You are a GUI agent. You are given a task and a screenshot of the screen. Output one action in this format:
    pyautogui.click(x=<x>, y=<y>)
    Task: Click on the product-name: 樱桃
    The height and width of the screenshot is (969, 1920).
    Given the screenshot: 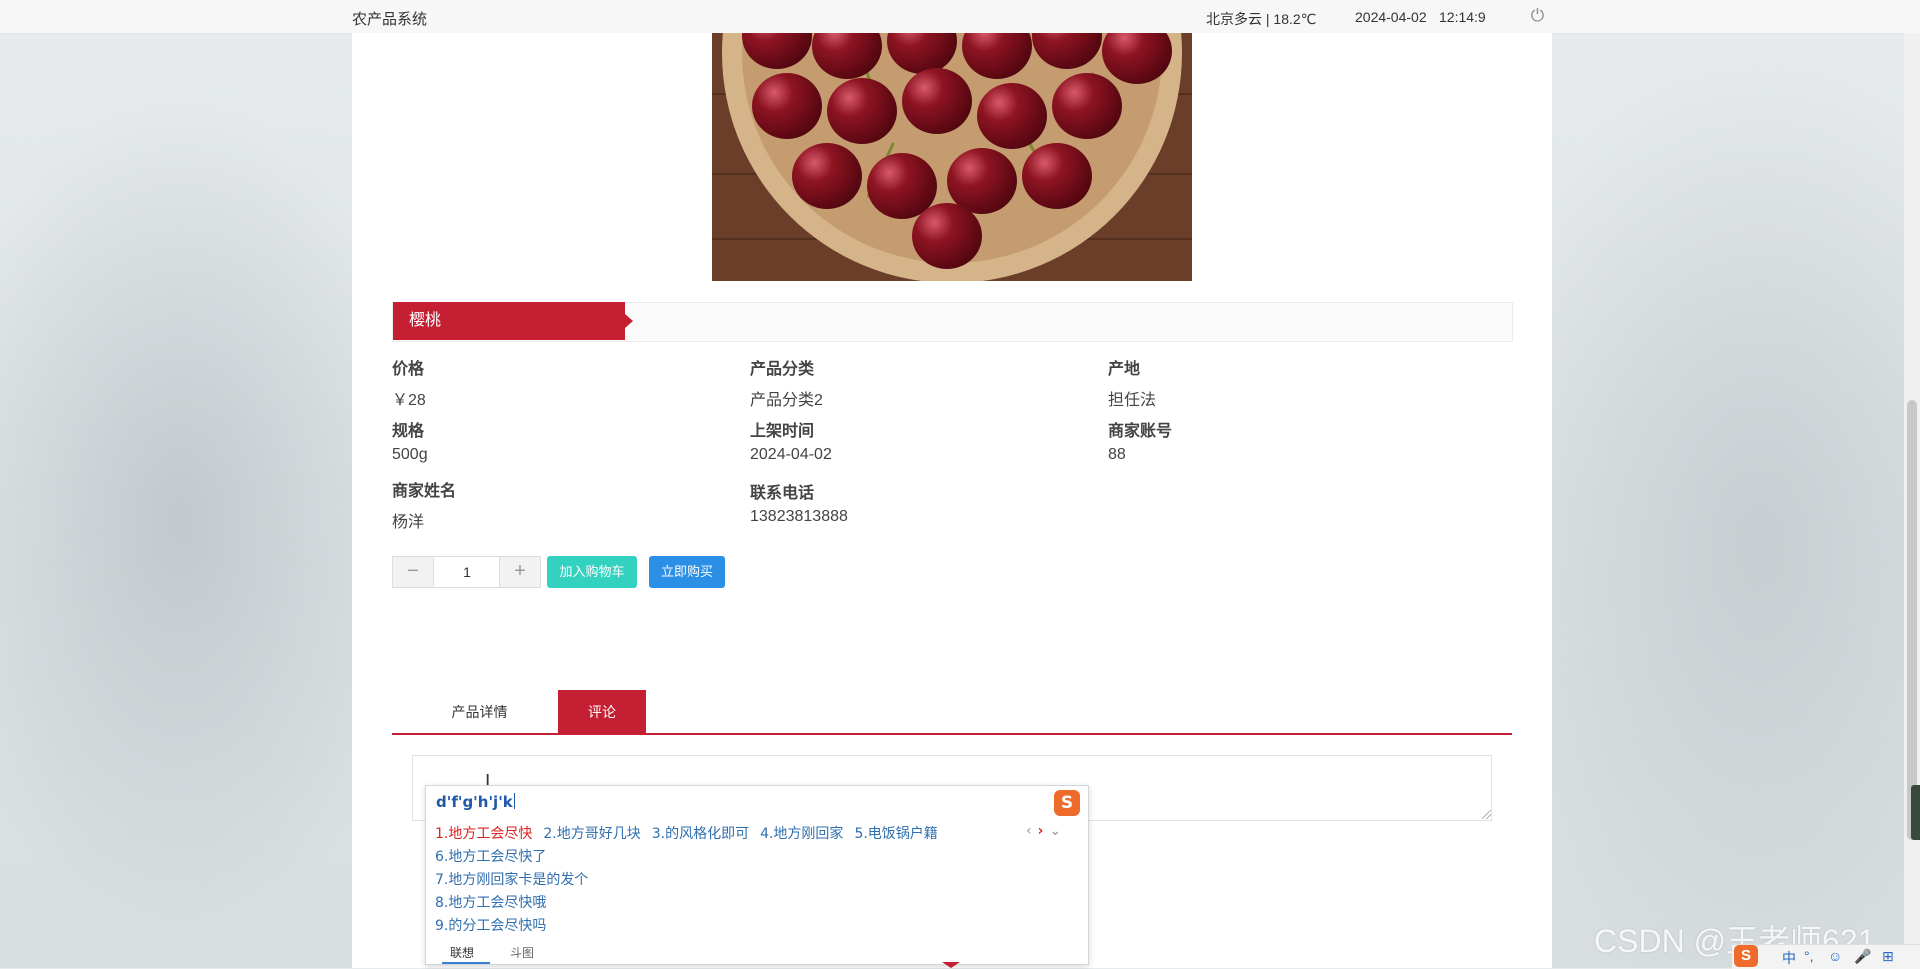 What is the action you would take?
    pyautogui.click(x=513, y=321)
    